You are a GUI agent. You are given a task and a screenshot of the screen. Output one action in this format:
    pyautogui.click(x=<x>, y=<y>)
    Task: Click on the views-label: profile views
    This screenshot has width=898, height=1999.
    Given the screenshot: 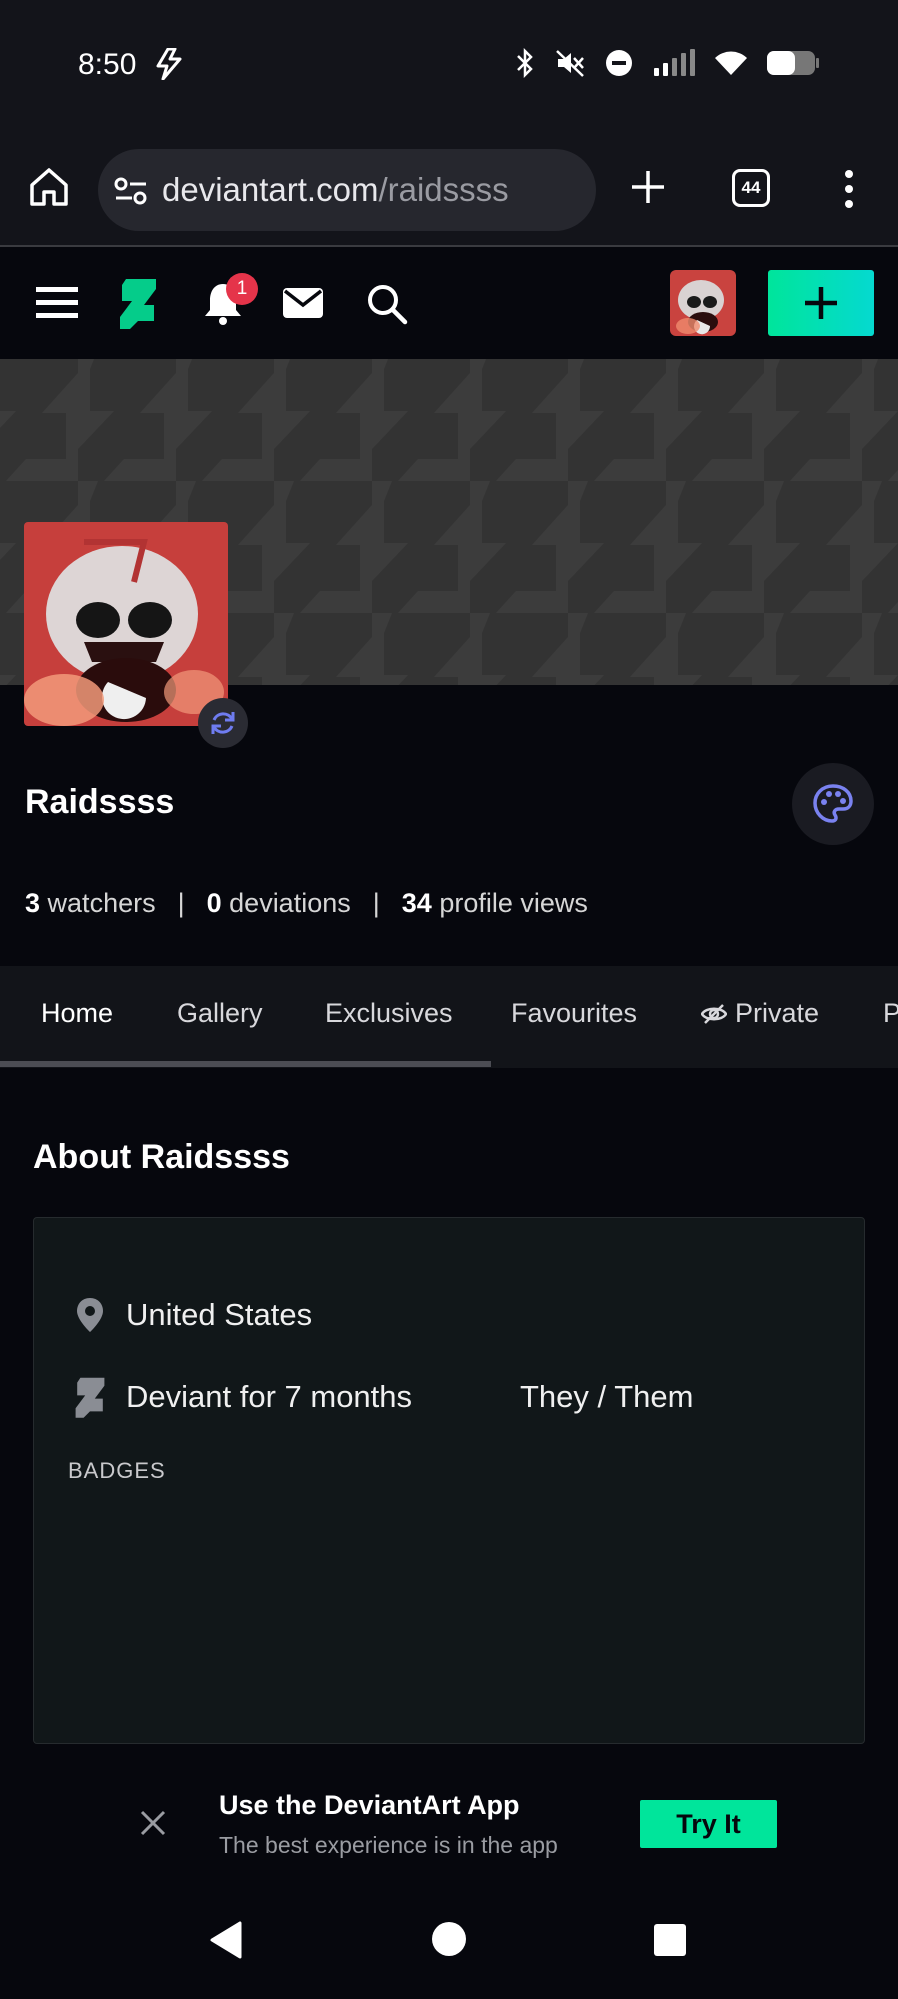 What is the action you would take?
    pyautogui.click(x=513, y=903)
    